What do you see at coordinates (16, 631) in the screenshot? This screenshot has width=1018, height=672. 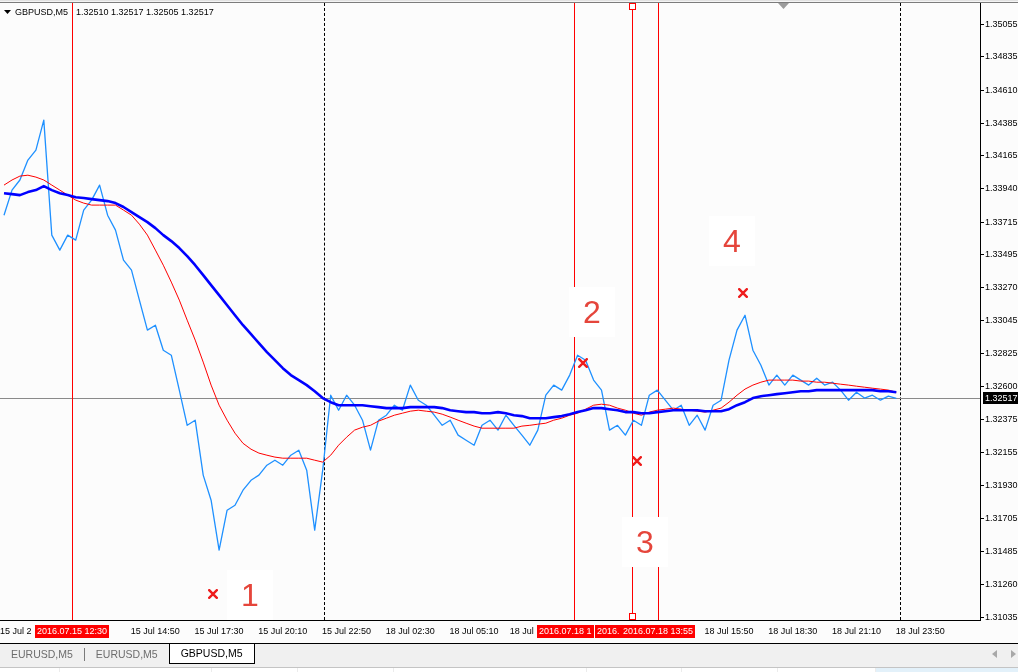 I see `time-label: 15 Jul 2` at bounding box center [16, 631].